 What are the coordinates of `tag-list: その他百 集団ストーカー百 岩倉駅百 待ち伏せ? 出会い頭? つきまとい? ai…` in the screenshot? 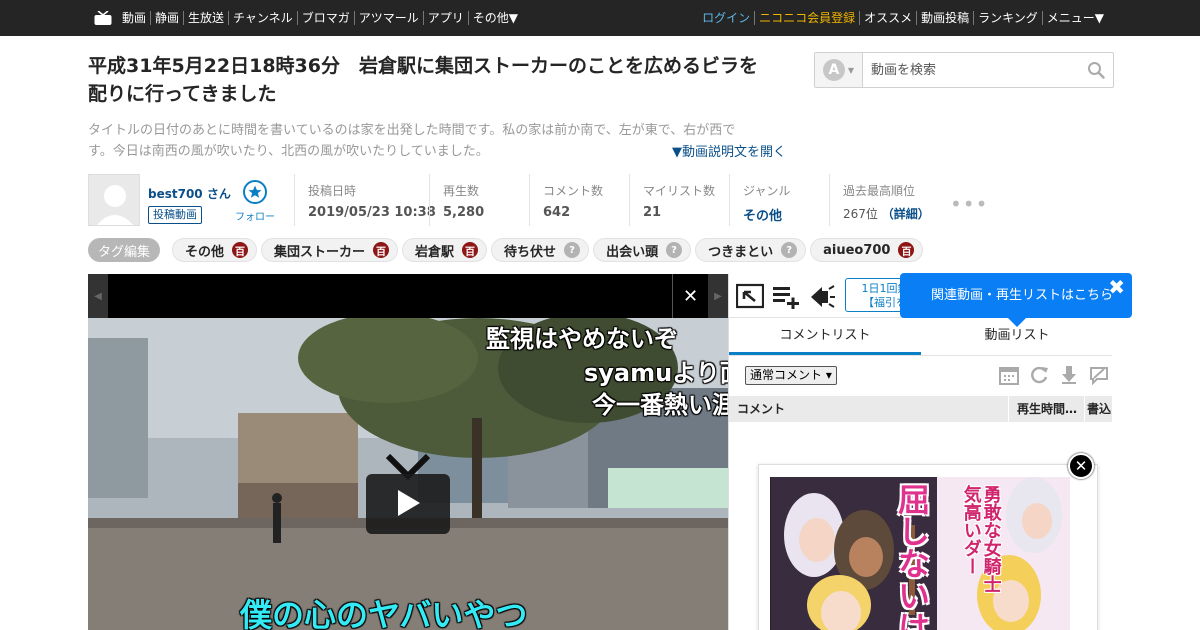 It's located at (549, 250).